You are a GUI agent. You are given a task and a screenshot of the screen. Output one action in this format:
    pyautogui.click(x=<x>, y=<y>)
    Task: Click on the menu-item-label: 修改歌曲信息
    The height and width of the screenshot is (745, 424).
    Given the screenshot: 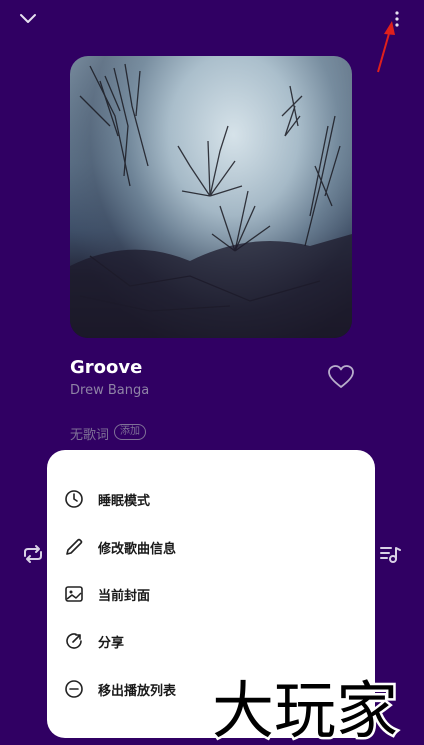 What is the action you would take?
    pyautogui.click(x=137, y=549)
    